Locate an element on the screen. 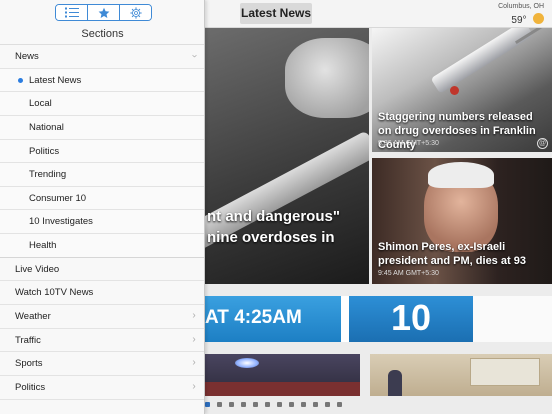  sidebar-item-news: News › is located at coordinates (102, 57).